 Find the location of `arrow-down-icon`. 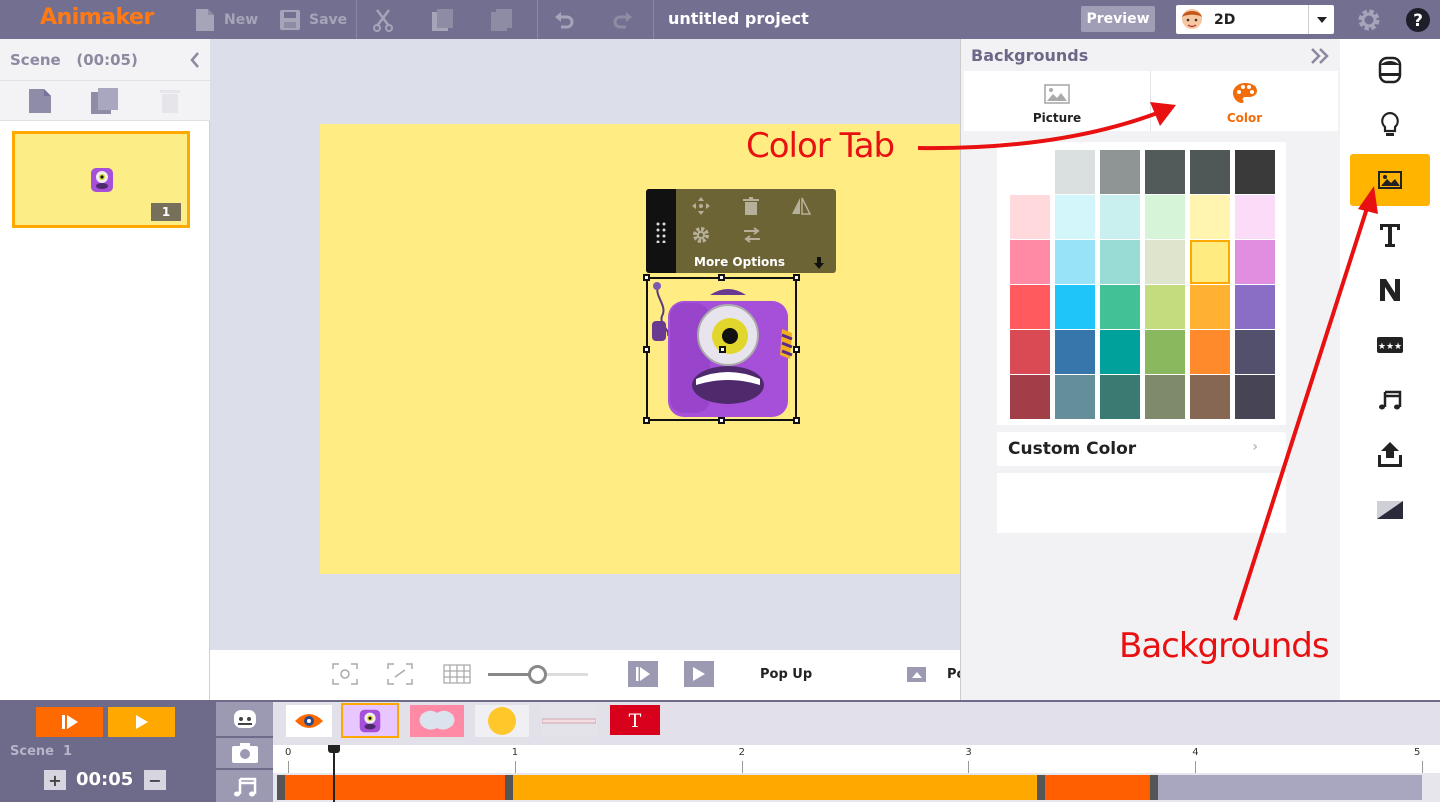

arrow-down-icon is located at coordinates (819, 263).